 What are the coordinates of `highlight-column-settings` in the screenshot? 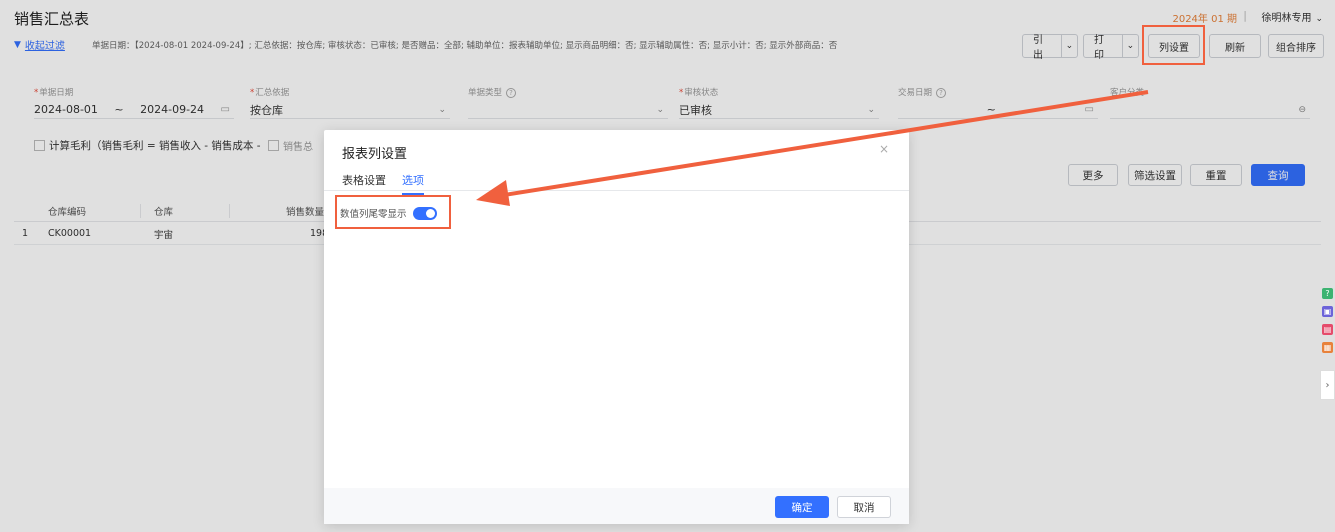 It's located at (1173, 45).